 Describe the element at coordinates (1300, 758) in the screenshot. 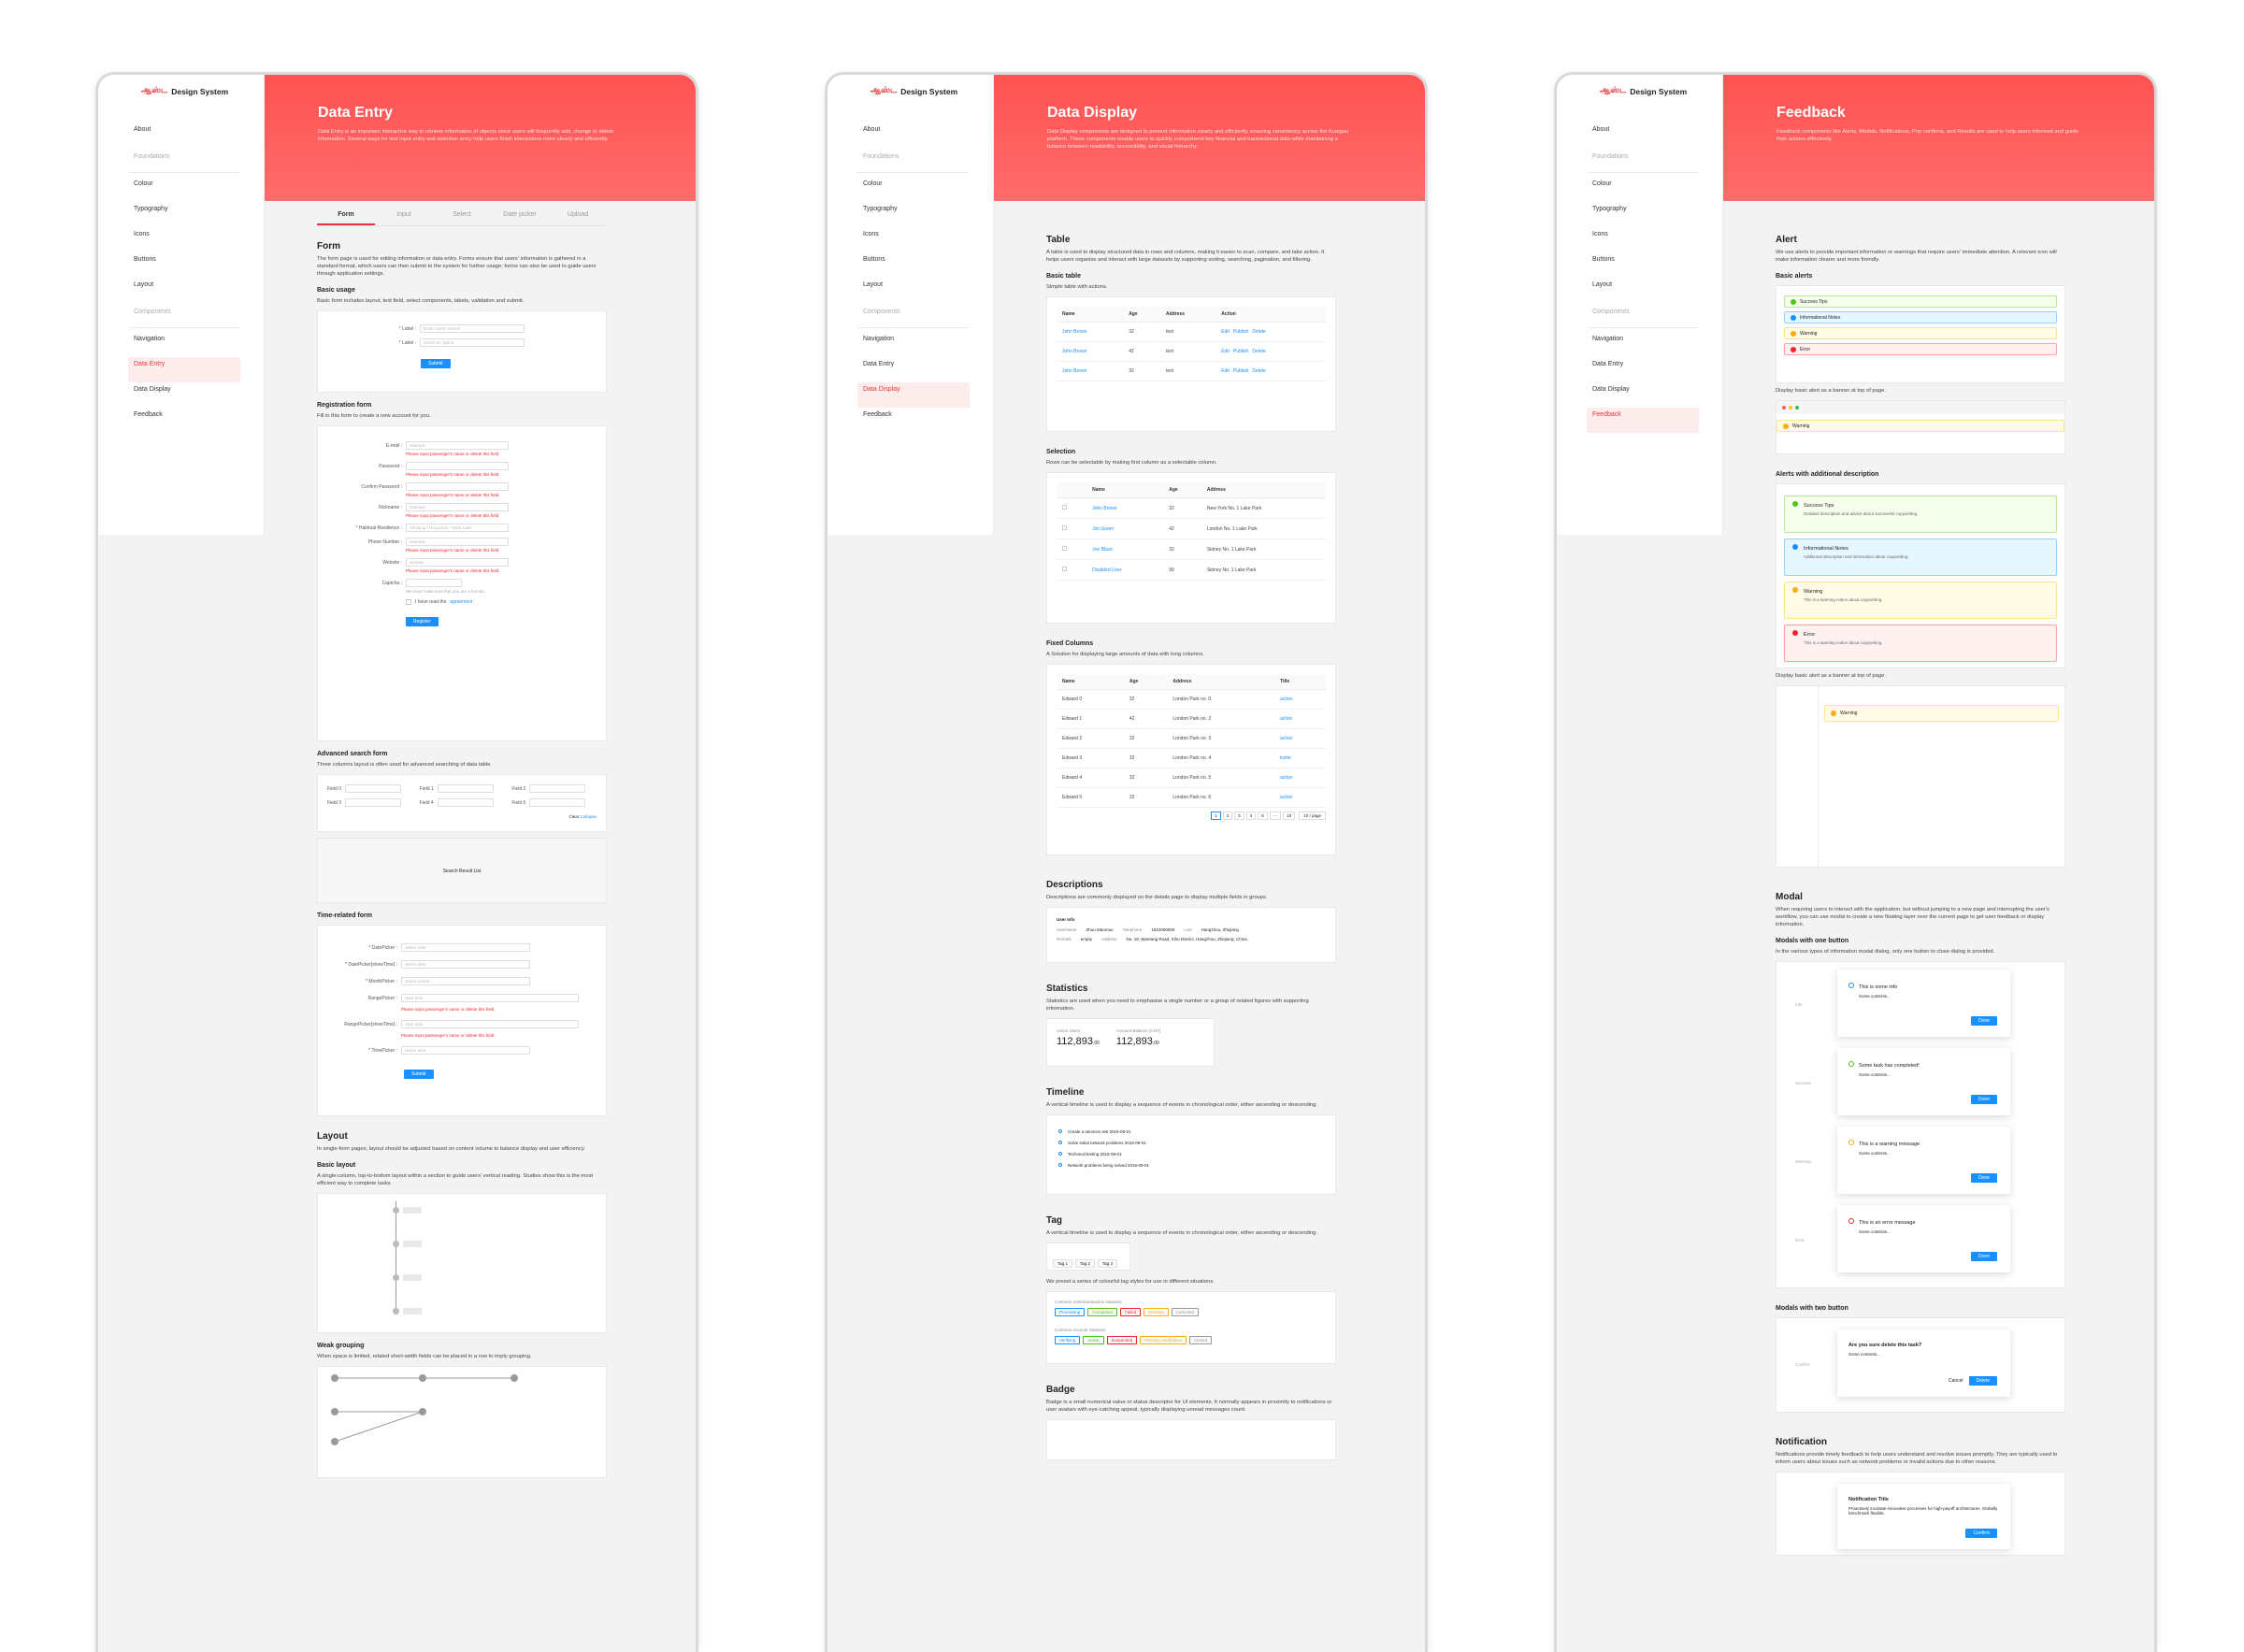

I see `table-cell: invite` at that location.